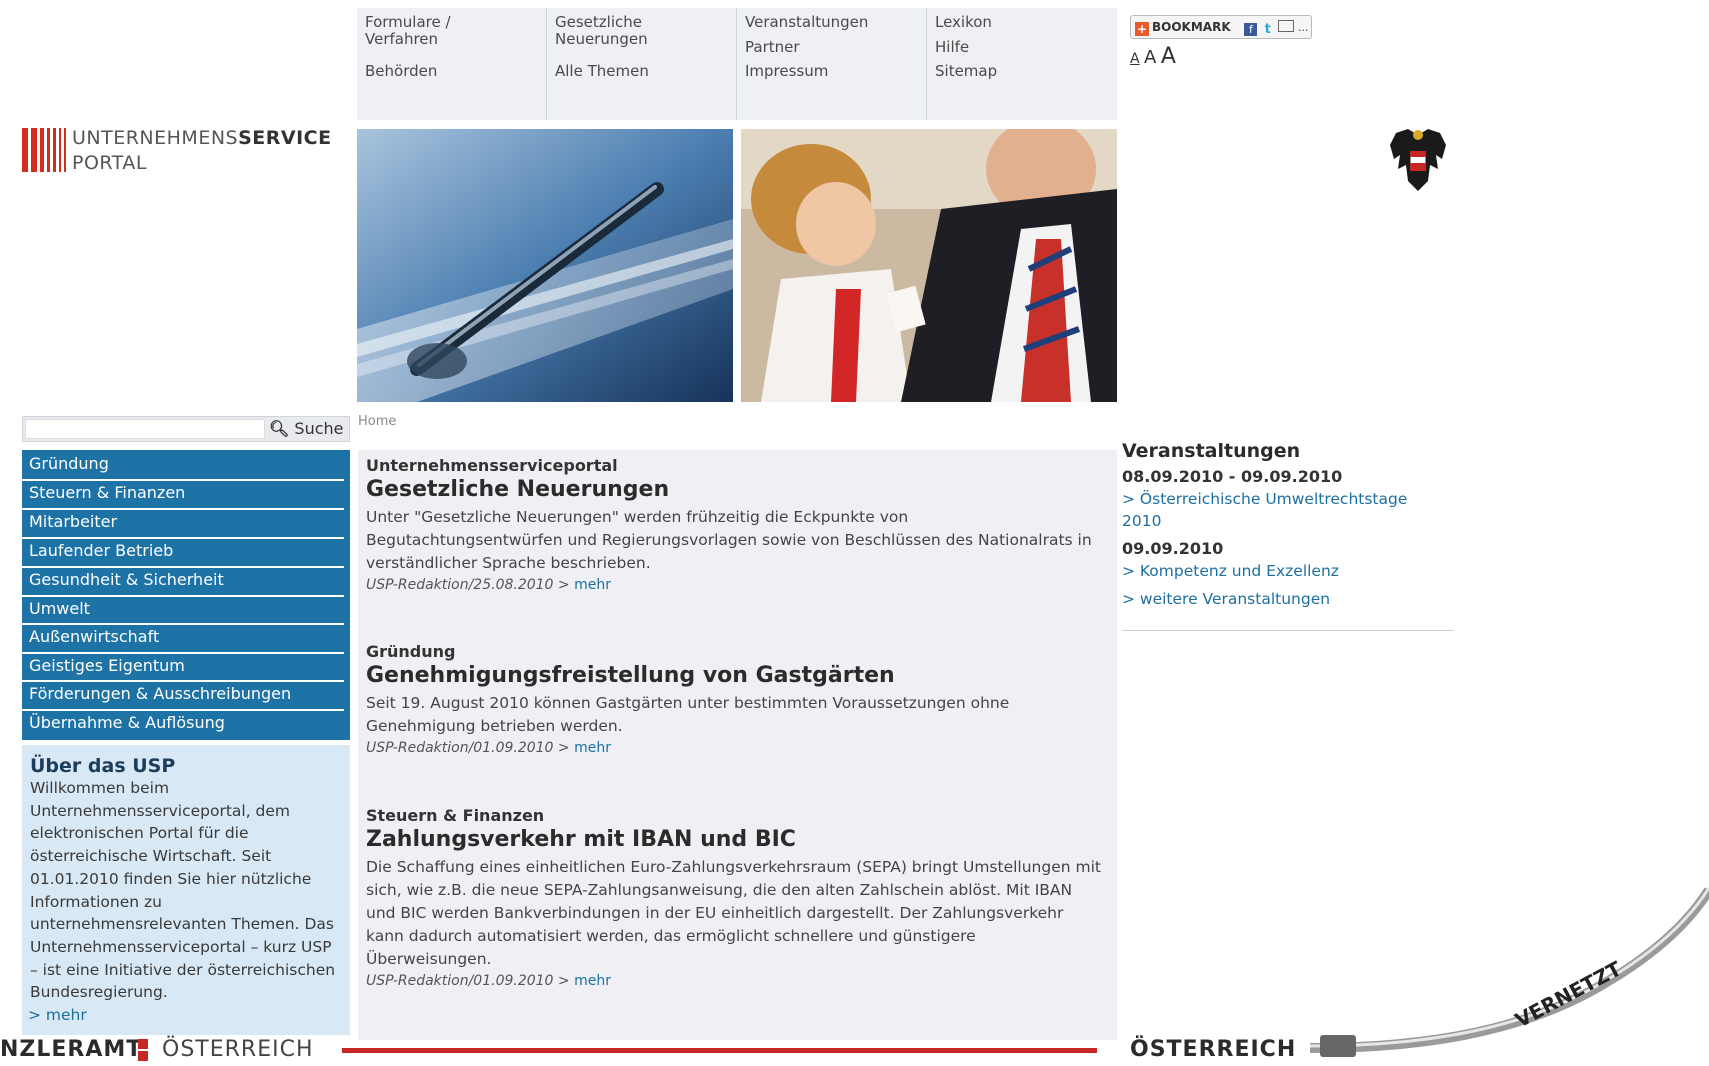 The width and height of the screenshot is (1709, 1066). I want to click on leftnav-item-laufender-betrieb: Laufender Betrieb, so click(183, 553).